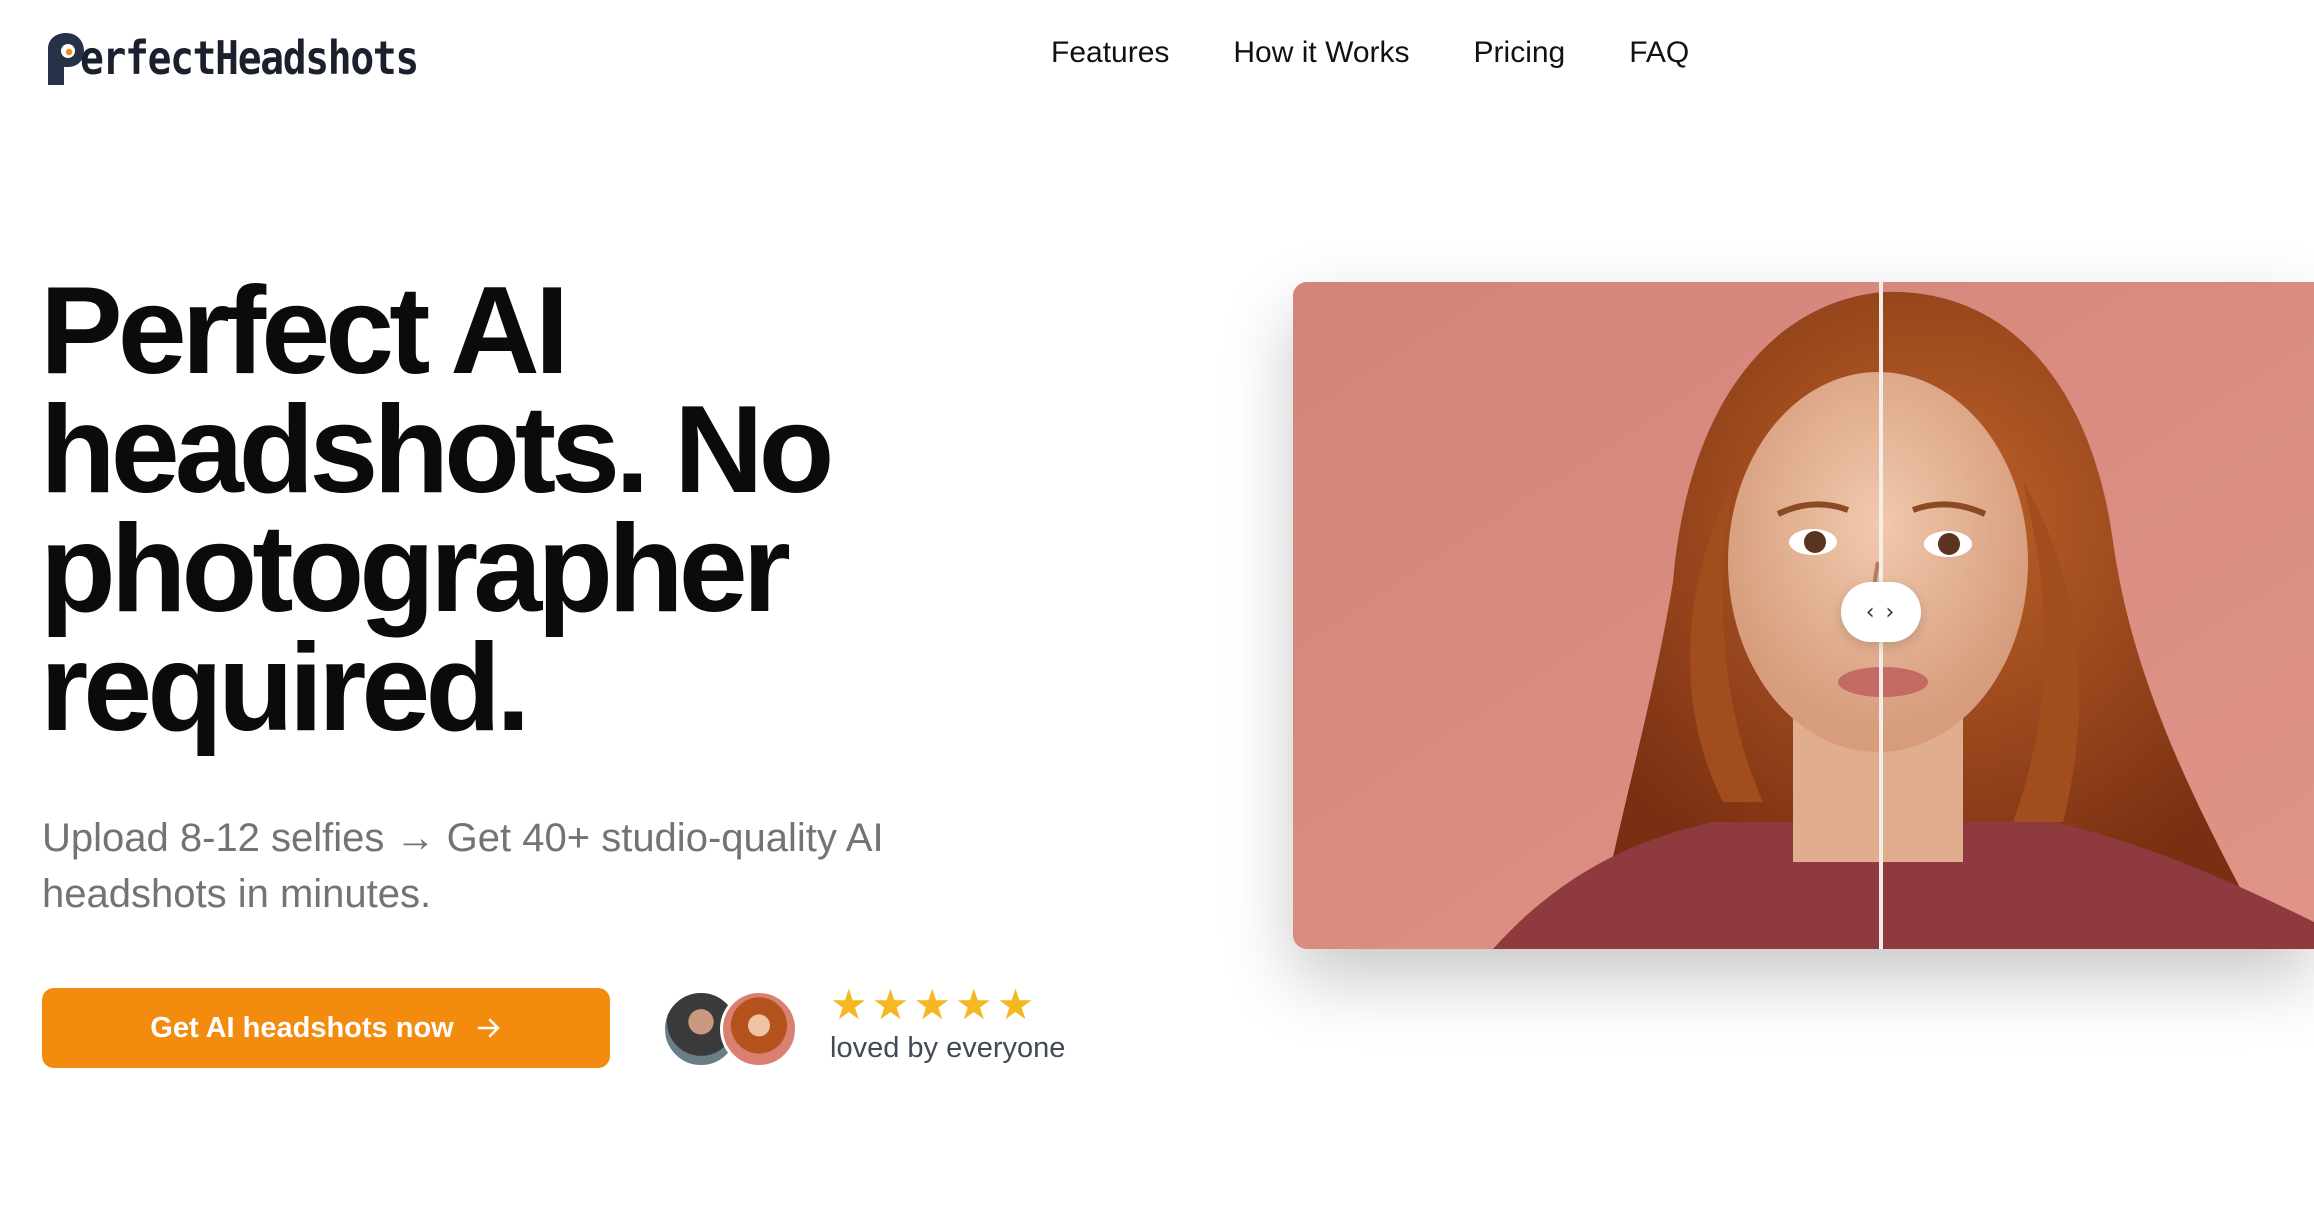 This screenshot has width=2314, height=1216. I want to click on nav-how-it-works: How it Works, so click(1321, 53).